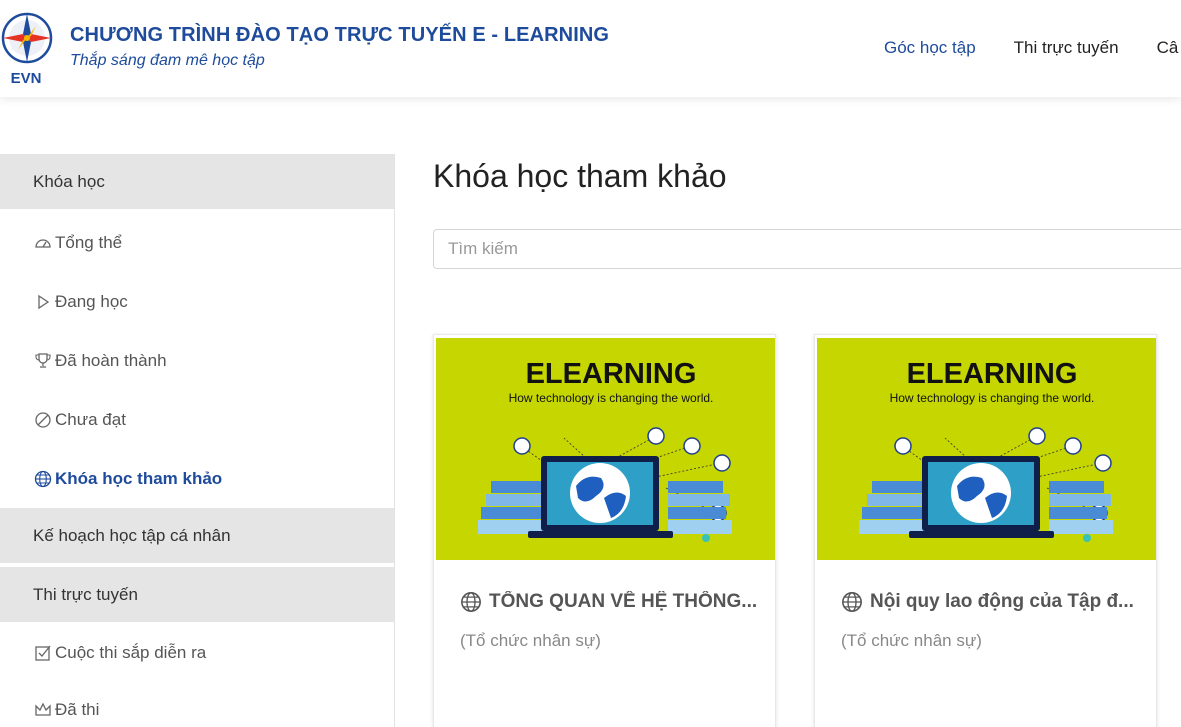  What do you see at coordinates (197, 535) in the screenshot?
I see `sidebar-section-personal-plan: Kế hoạch học tập cá nhân` at bounding box center [197, 535].